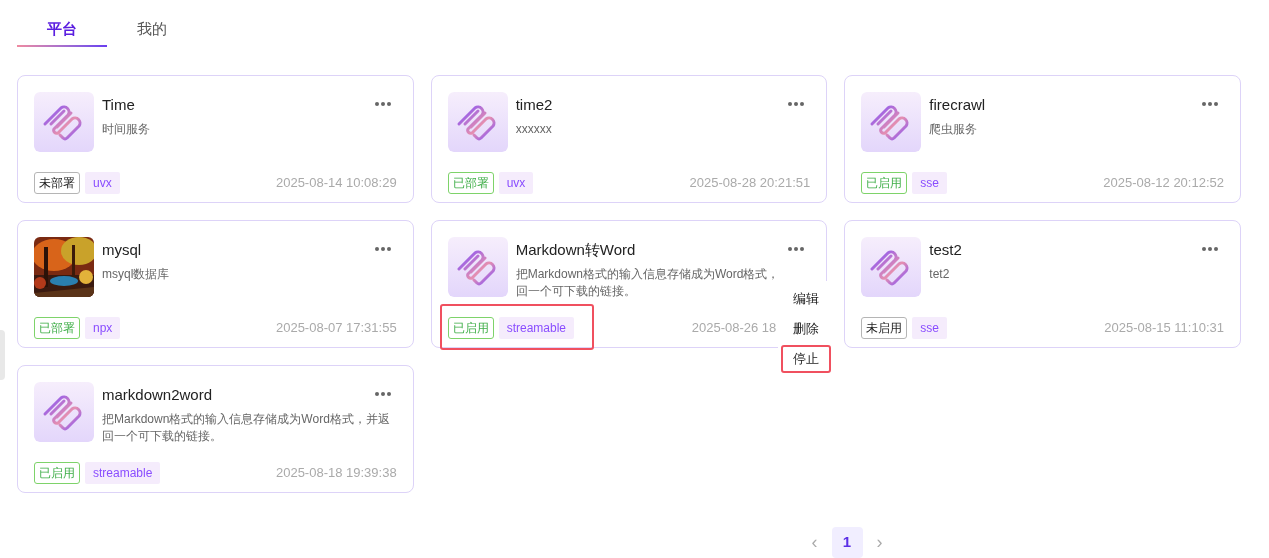  I want to click on card-title: Markdown转Word, so click(576, 250).